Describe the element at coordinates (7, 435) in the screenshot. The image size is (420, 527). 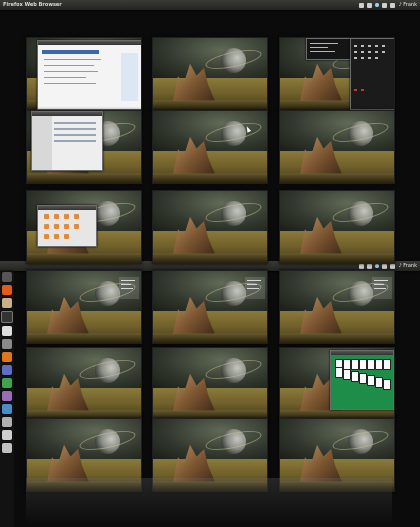
I see `trash-icon` at that location.